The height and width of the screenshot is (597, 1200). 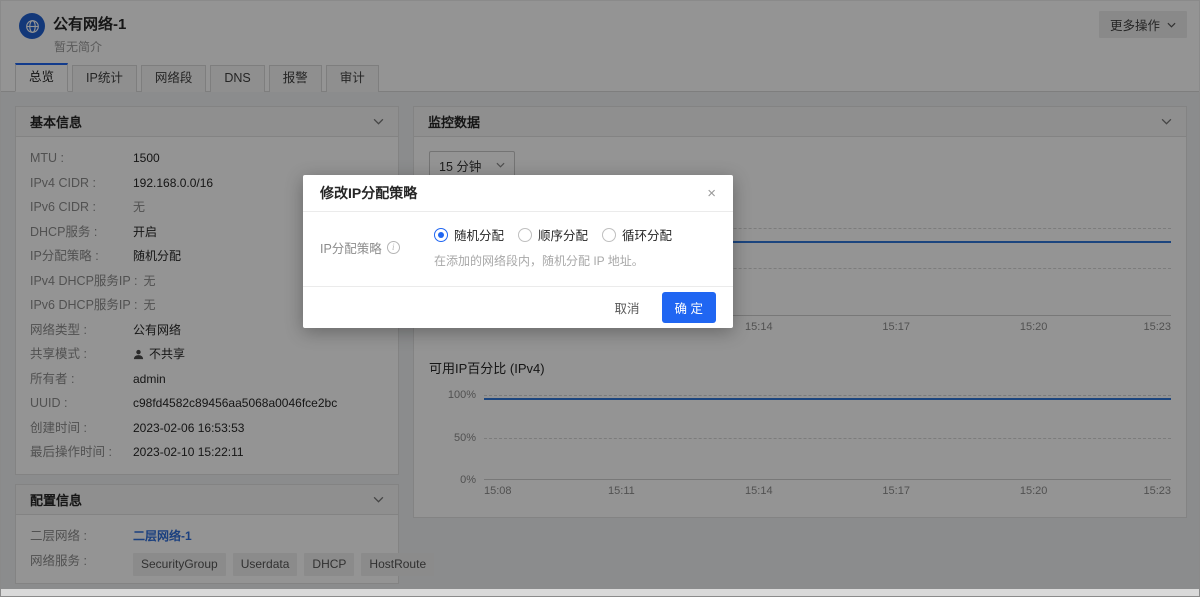 I want to click on info-icon: i, so click(x=393, y=247).